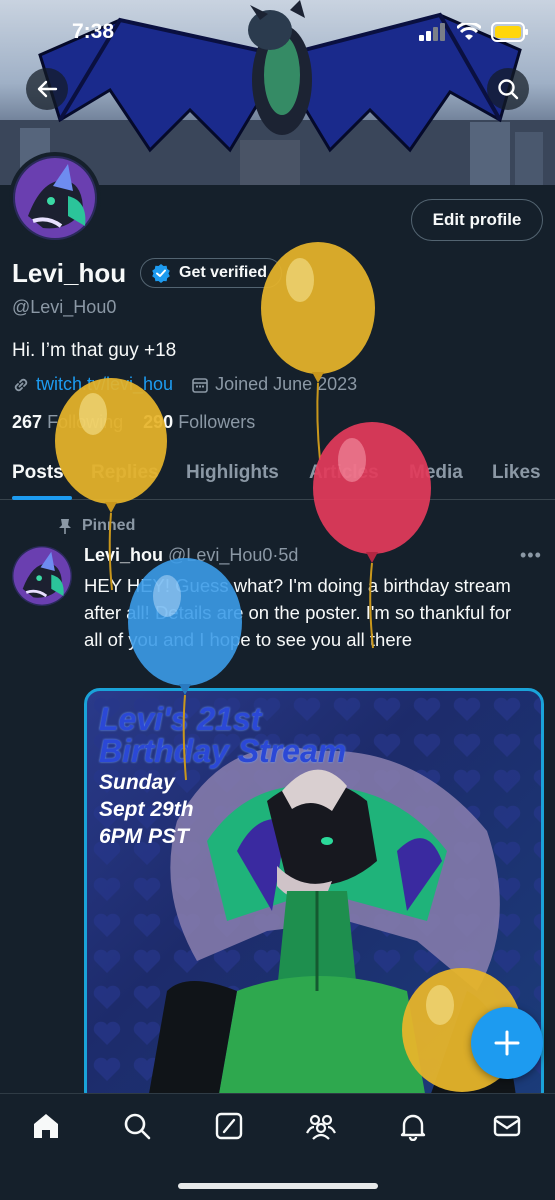 The height and width of the screenshot is (1200, 555). I want to click on link-icon, so click(21, 384).